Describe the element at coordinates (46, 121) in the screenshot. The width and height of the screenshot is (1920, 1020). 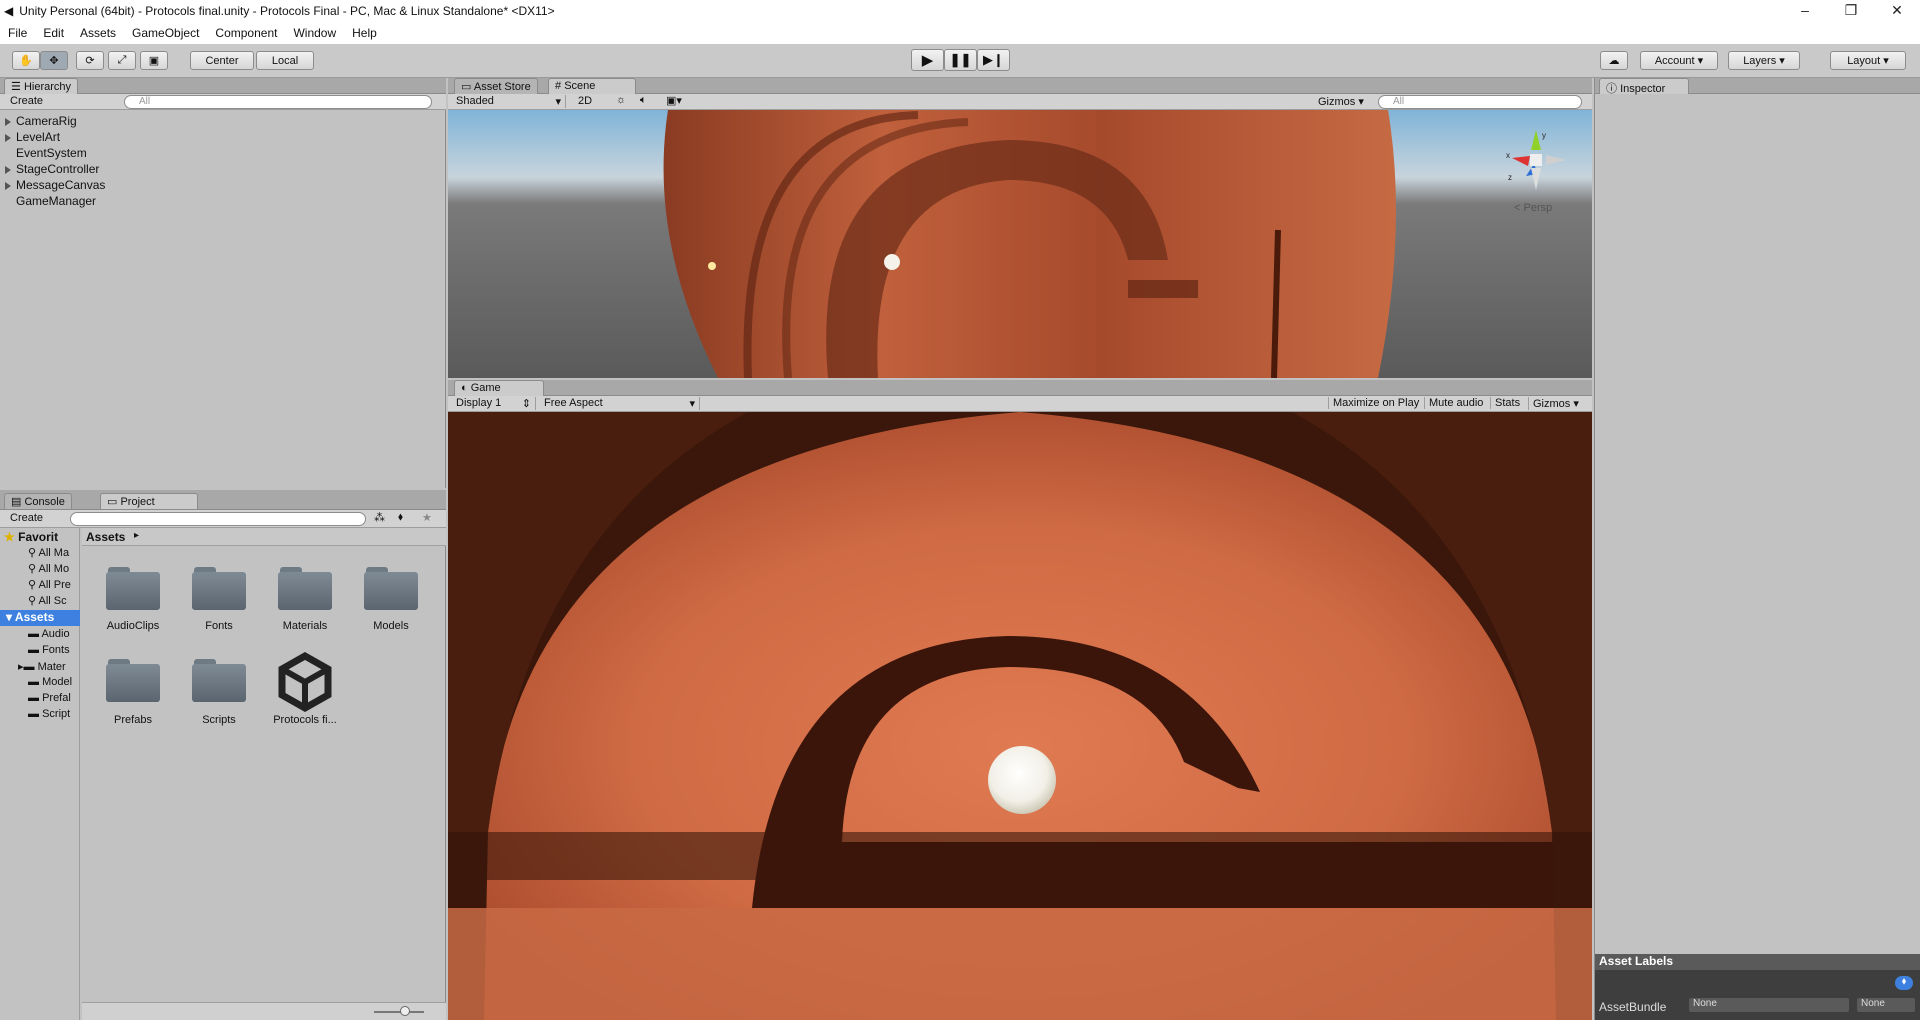
I see `hierarchy-item: CameraRig` at that location.